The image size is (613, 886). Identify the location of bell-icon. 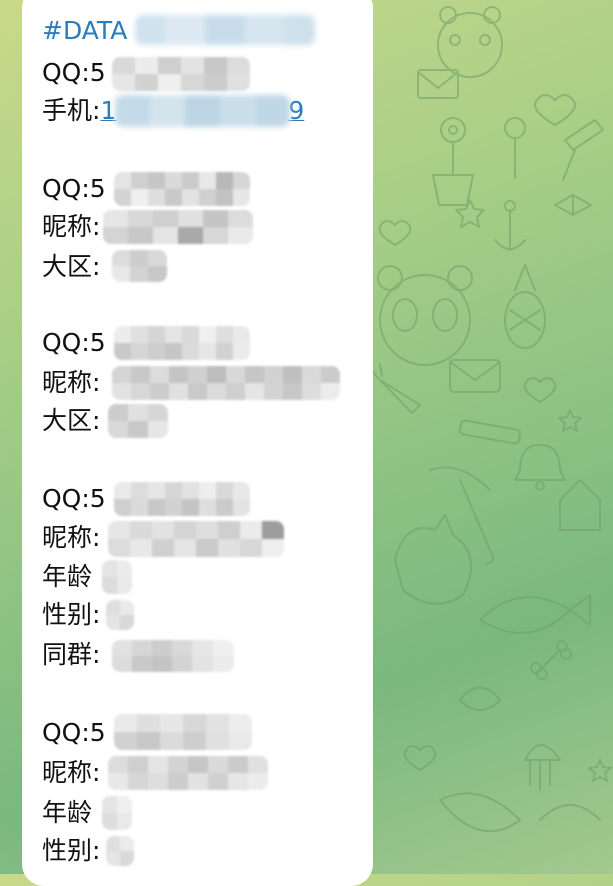
(540, 467).